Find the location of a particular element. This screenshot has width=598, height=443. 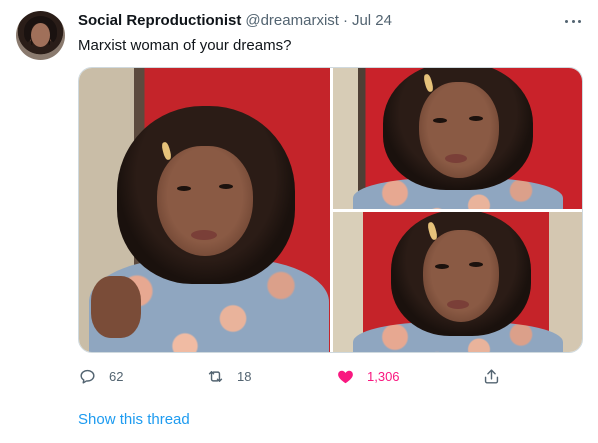

reply-icon is located at coordinates (87, 376).